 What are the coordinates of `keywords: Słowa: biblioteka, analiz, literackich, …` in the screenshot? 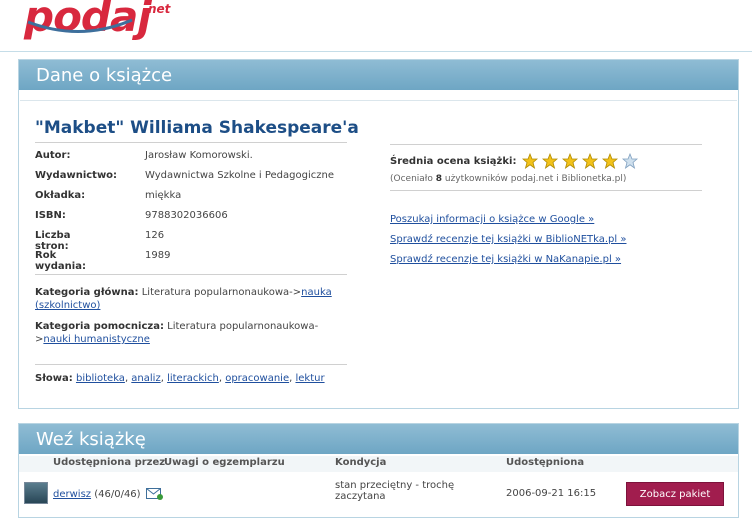 It's located at (180, 378).